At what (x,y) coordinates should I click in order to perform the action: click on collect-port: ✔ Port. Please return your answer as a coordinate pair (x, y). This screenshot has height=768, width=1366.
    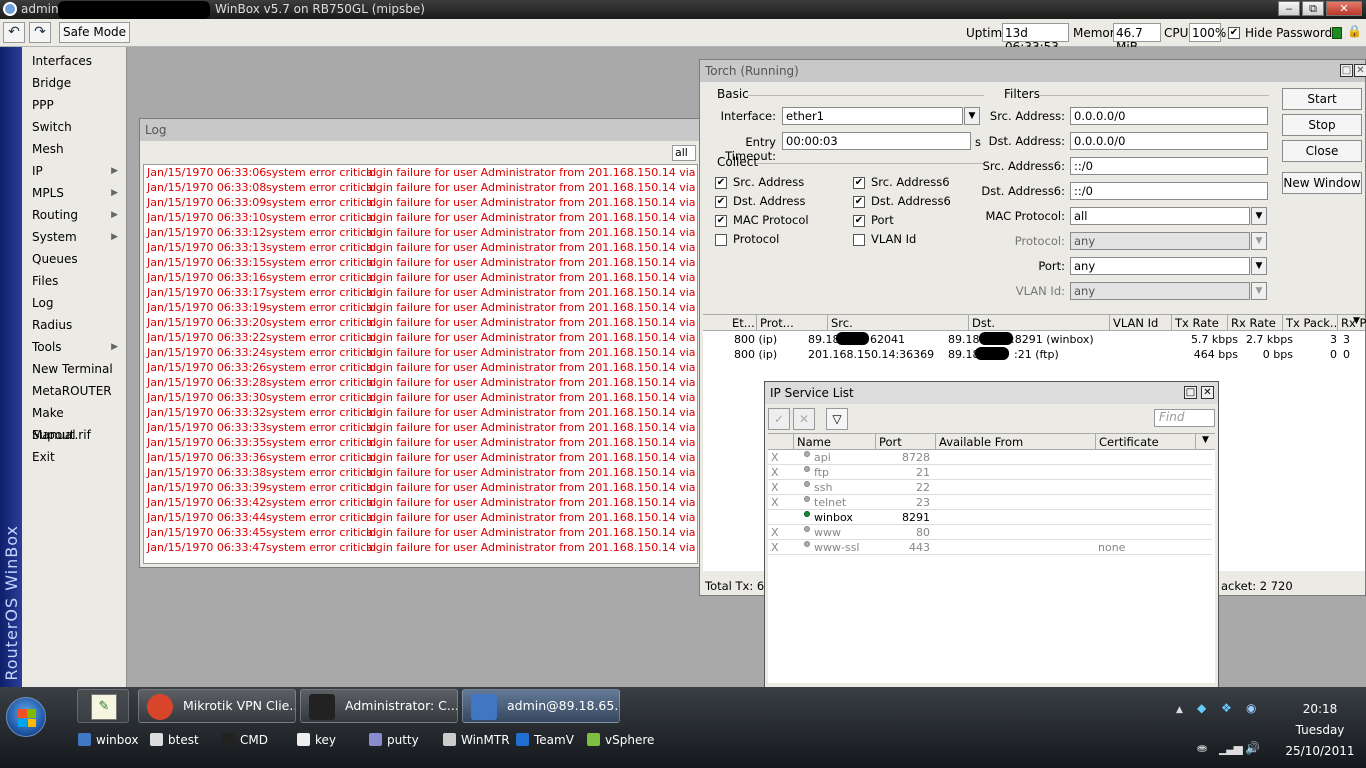
    Looking at the image, I should click on (873, 220).